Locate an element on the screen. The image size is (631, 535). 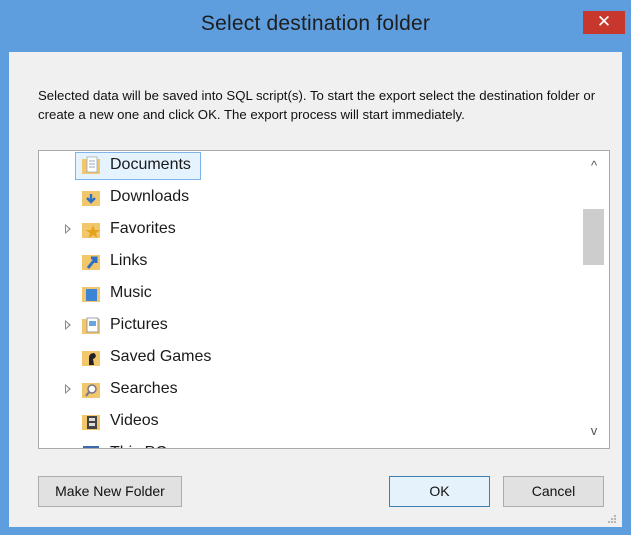
close-icon: ✕ is located at coordinates (604, 21).